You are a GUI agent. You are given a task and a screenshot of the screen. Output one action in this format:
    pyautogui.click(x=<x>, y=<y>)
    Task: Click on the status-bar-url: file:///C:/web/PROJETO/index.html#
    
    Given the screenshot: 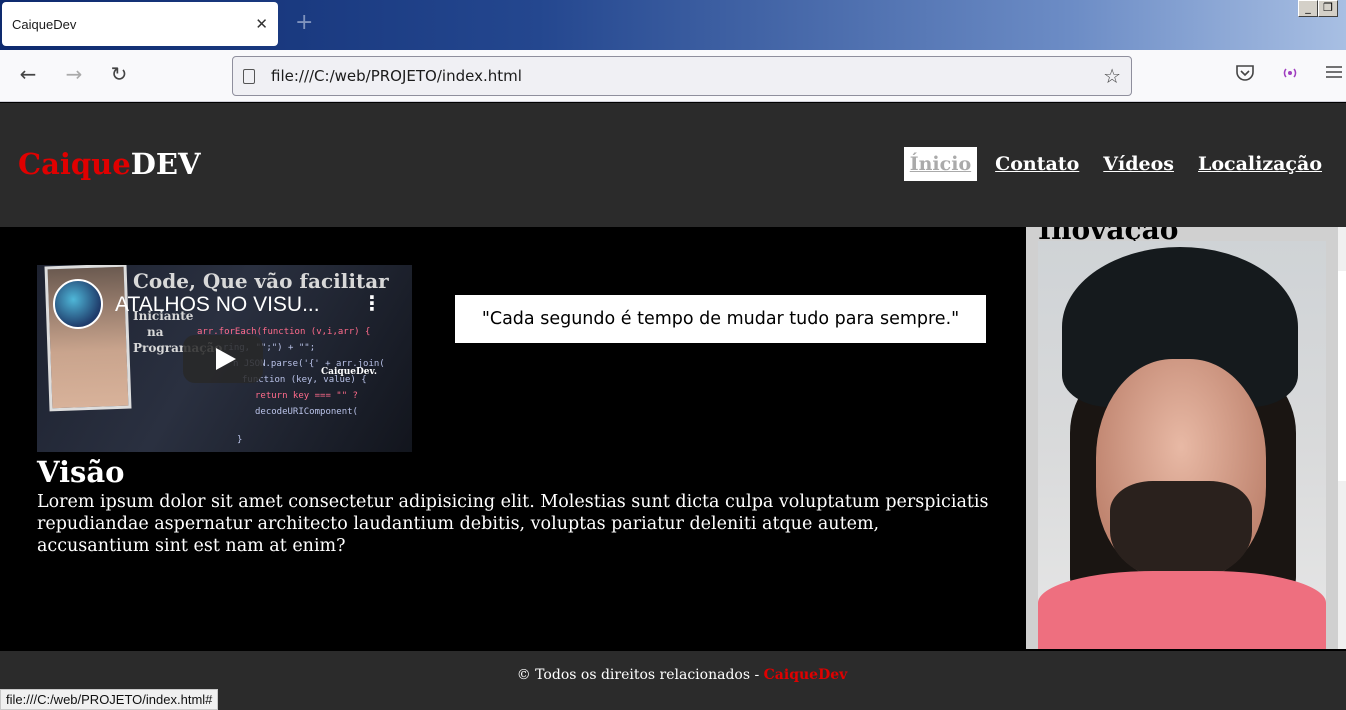 What is the action you would take?
    pyautogui.click(x=109, y=699)
    